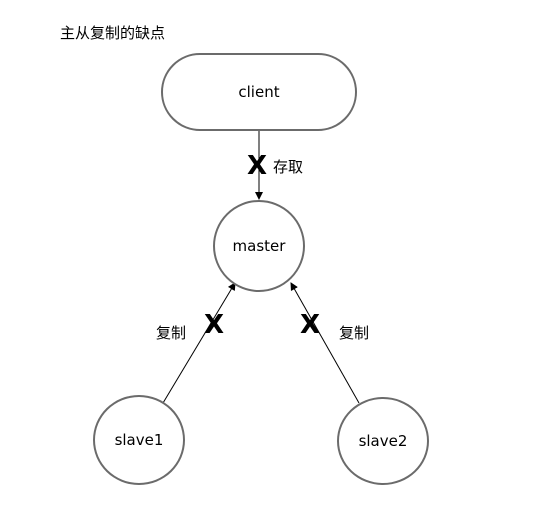 The width and height of the screenshot is (541, 510). Describe the element at coordinates (257, 166) in the screenshot. I see `client-master-cross-mark: X` at that location.